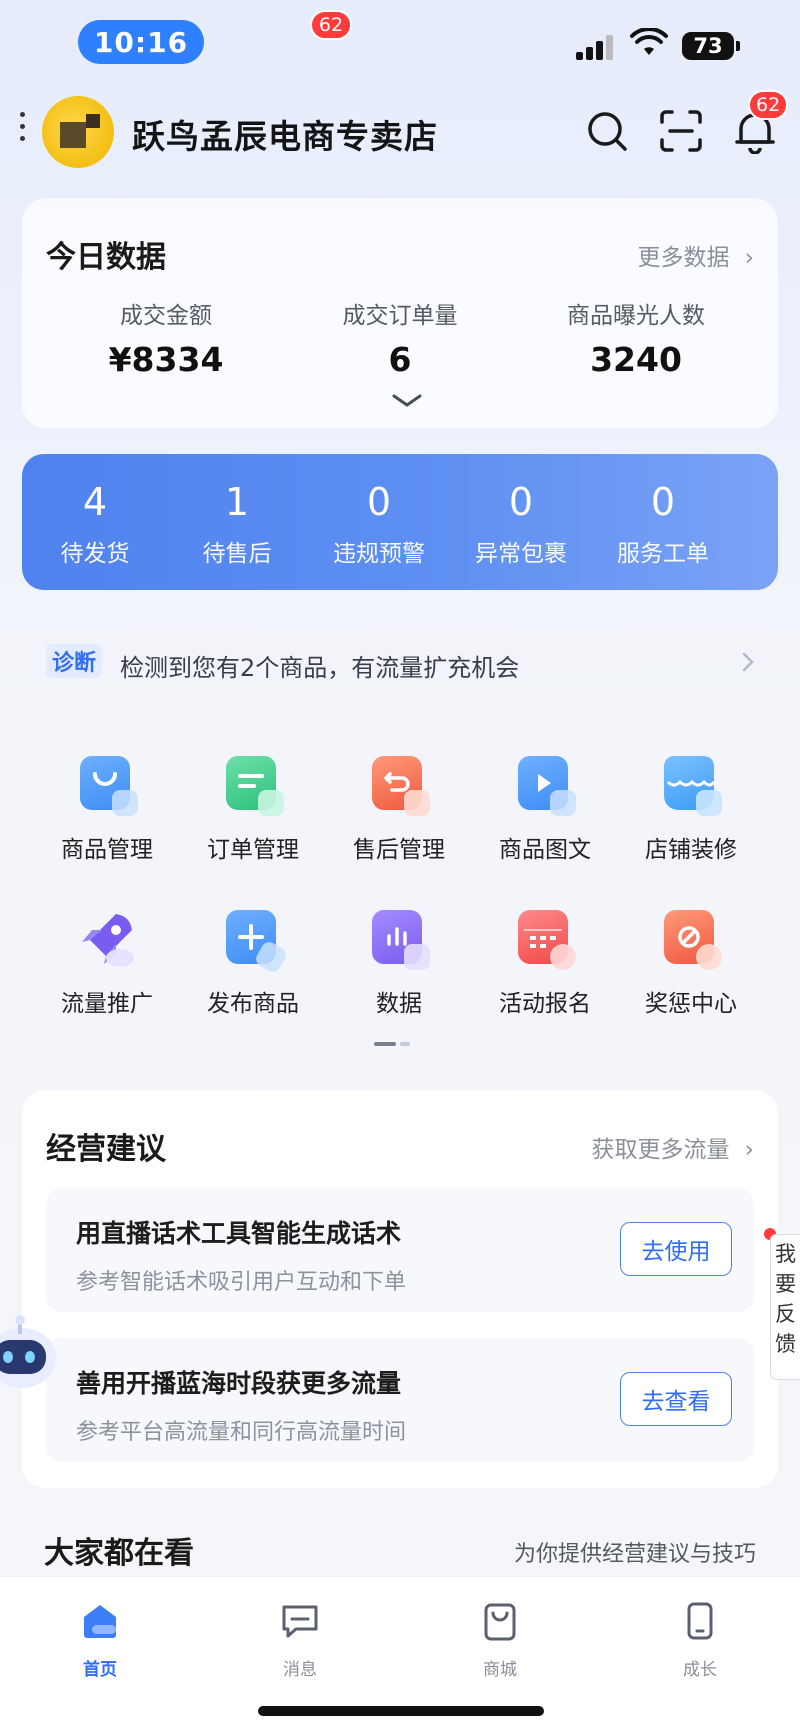  I want to click on todo-label: 待发货, so click(95, 554).